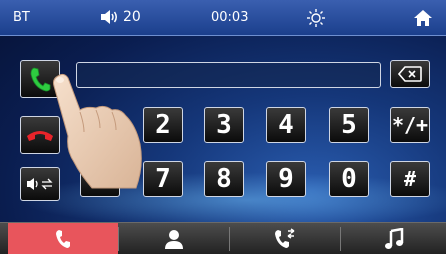  What do you see at coordinates (110, 17) in the screenshot?
I see `speaker-icon` at bounding box center [110, 17].